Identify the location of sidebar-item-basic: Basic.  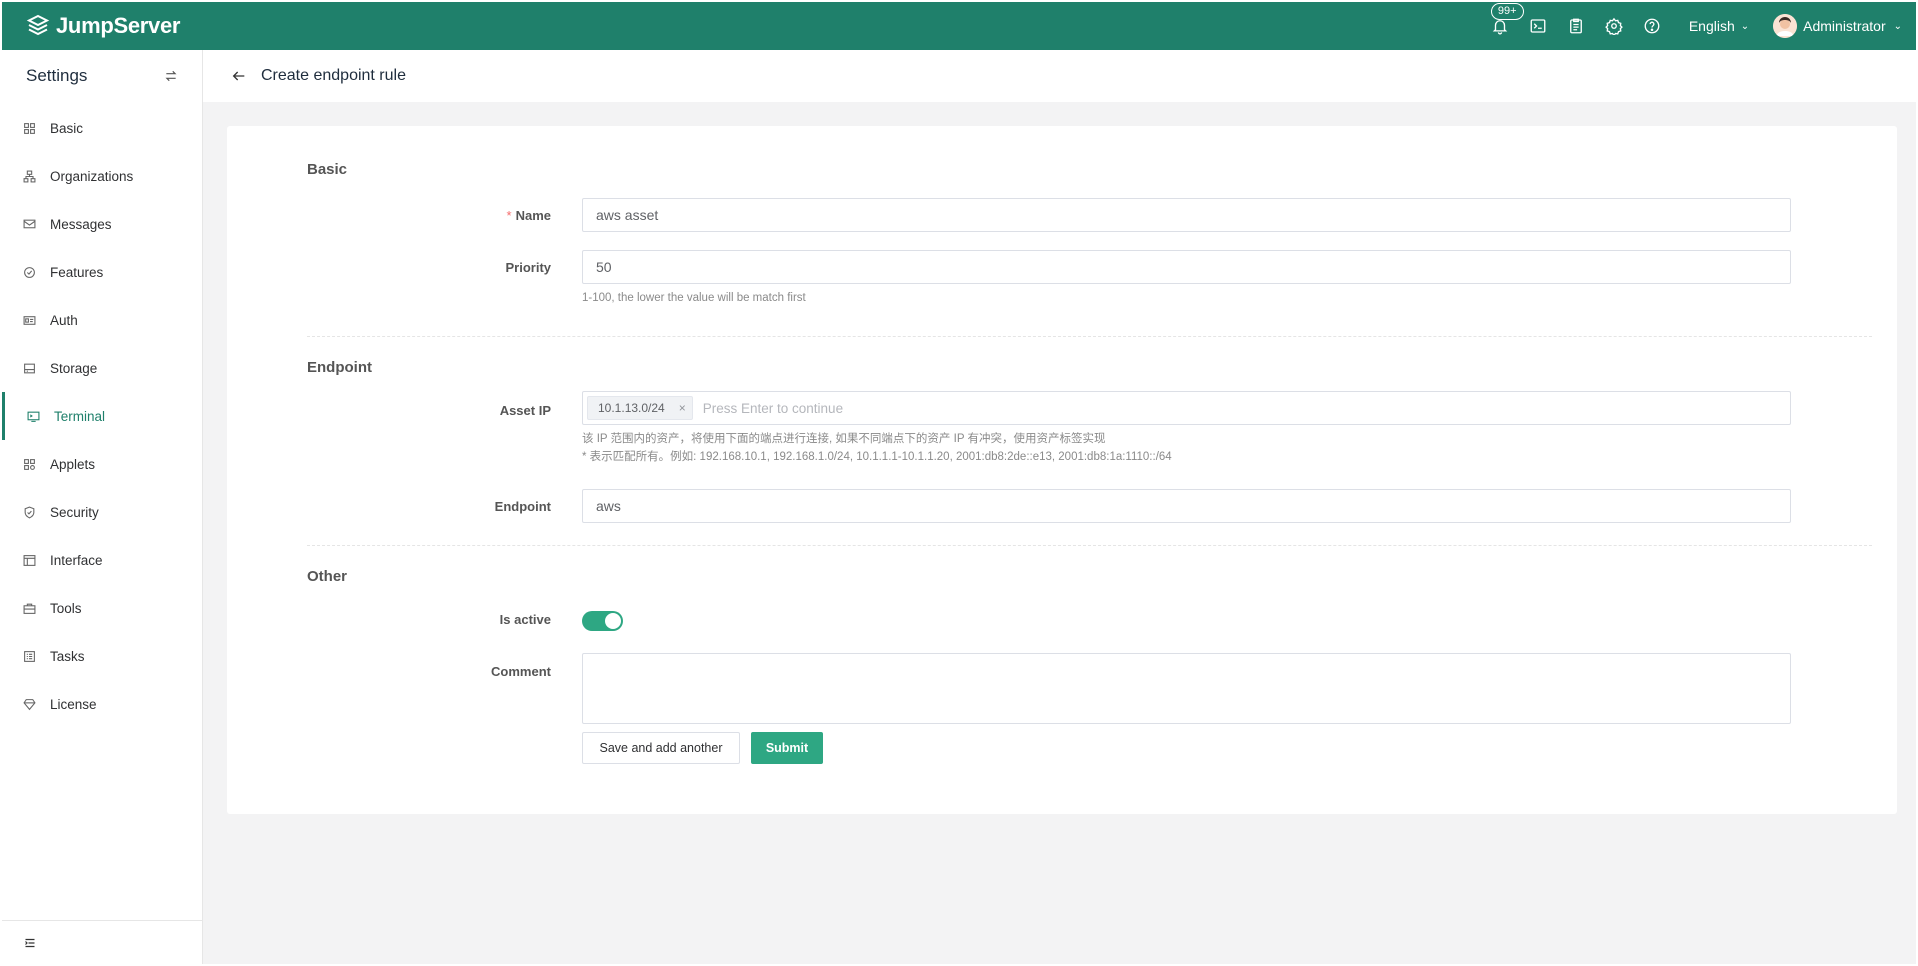
(102, 128).